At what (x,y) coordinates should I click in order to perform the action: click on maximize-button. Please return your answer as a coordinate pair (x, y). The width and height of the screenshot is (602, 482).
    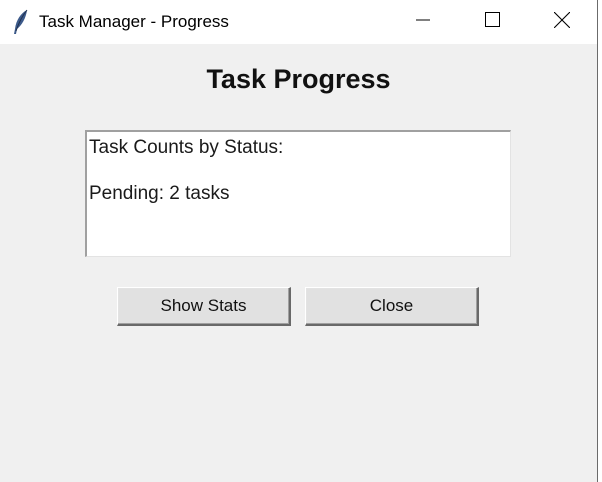
    Looking at the image, I should click on (492, 22).